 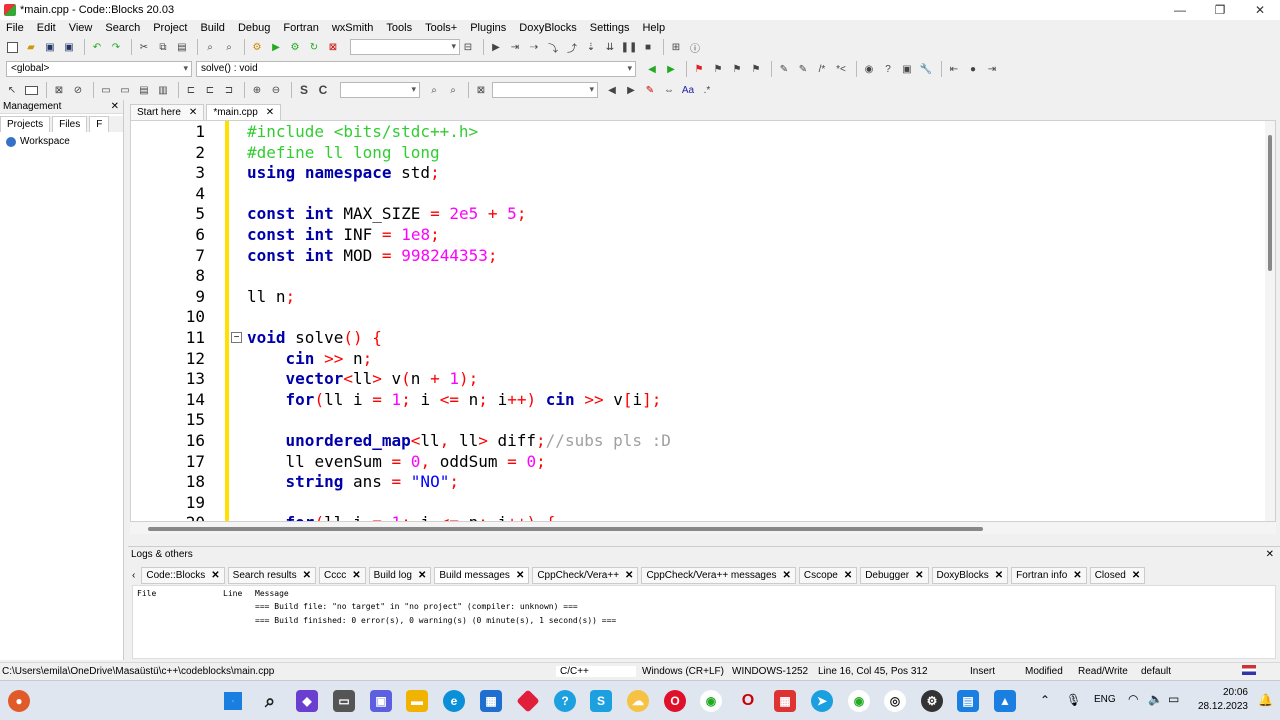 I want to click on vertical-scrollbar, so click(x=1270, y=321).